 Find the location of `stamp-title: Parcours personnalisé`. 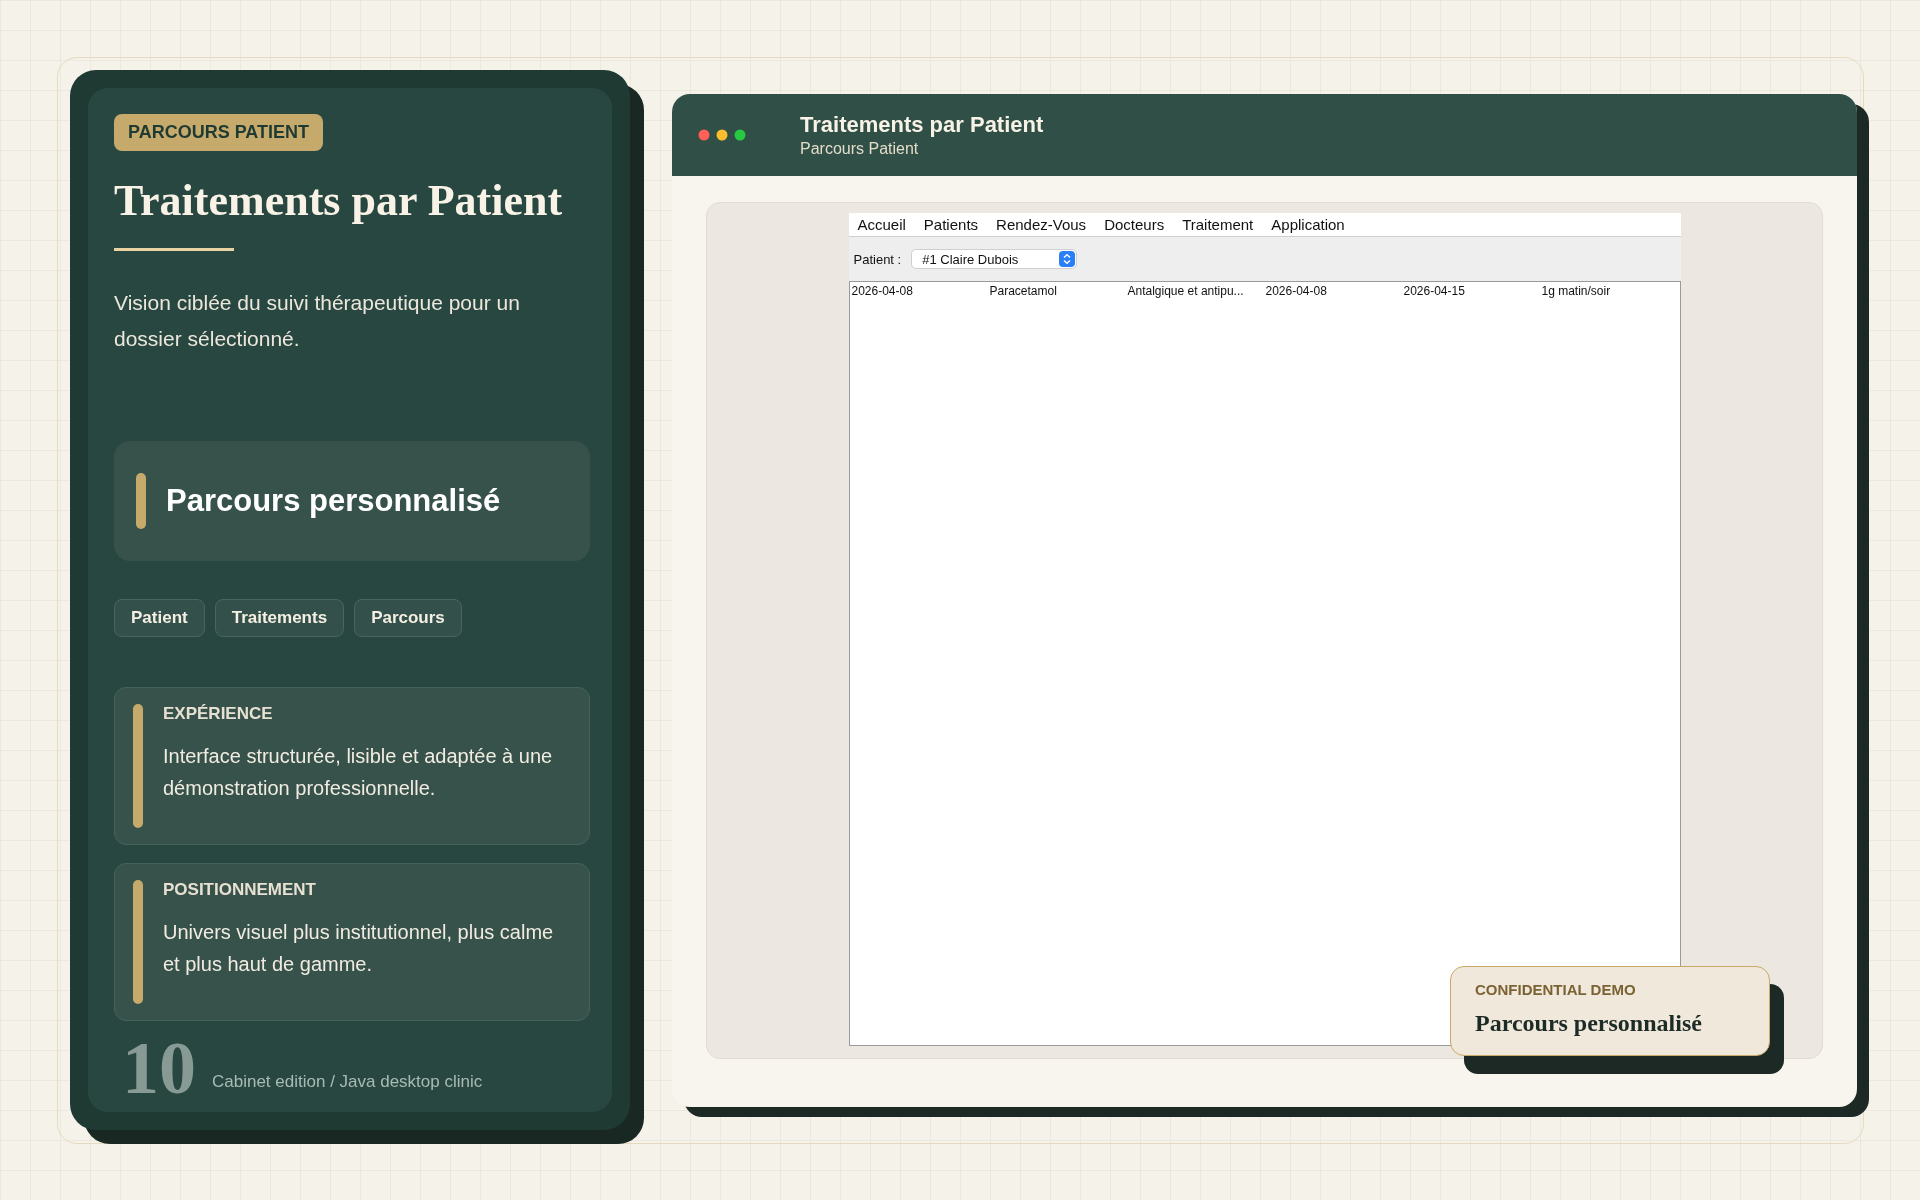

stamp-title: Parcours personnalisé is located at coordinates (1589, 1023).